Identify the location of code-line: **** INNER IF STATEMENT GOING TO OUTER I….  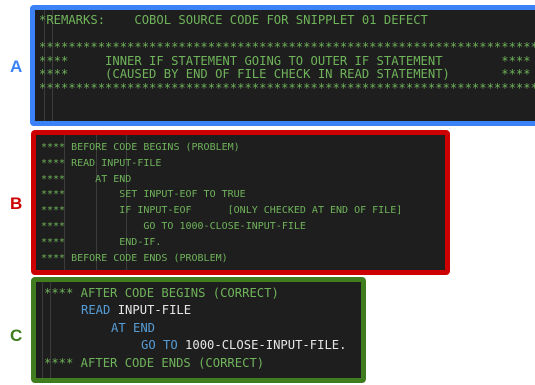
(285, 60).